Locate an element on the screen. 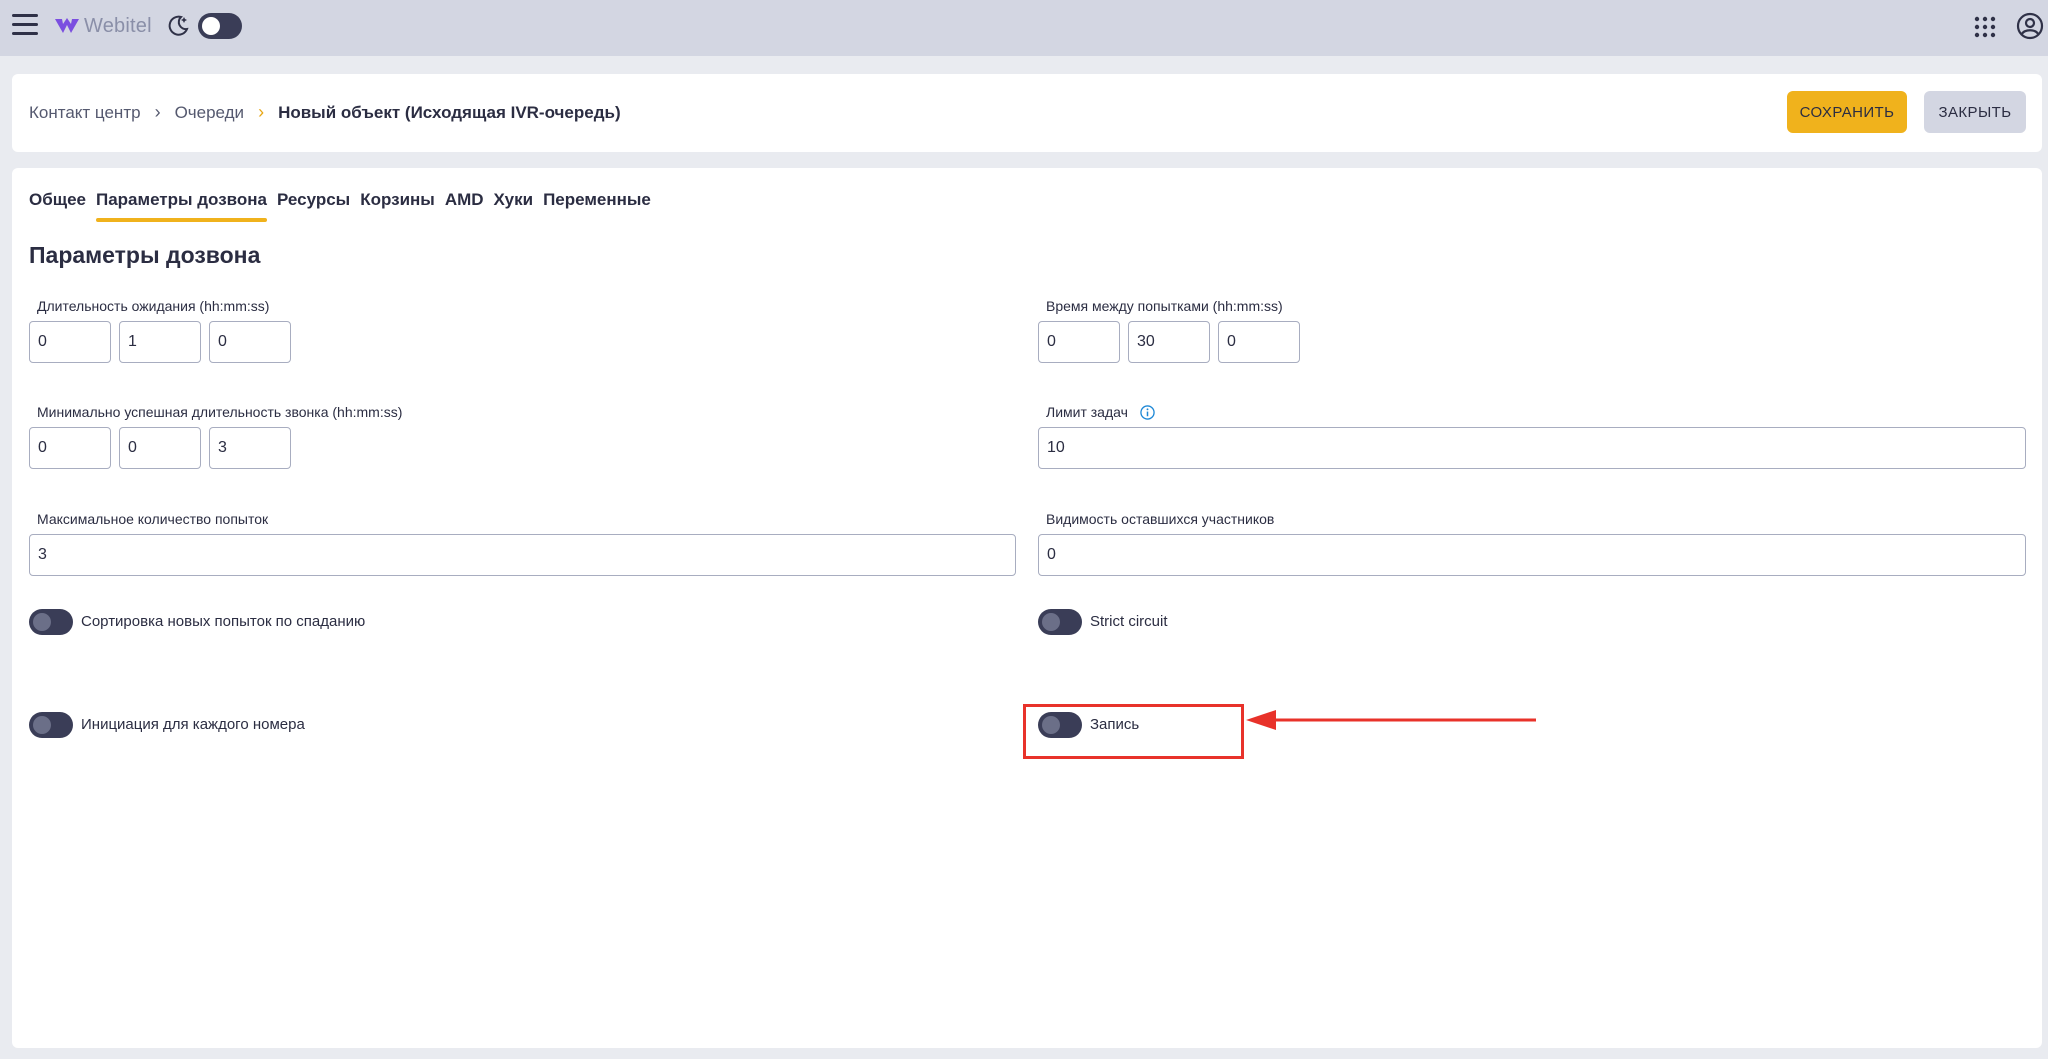 This screenshot has height=1059, width=2048. tab-hooks: Хуки is located at coordinates (514, 206).